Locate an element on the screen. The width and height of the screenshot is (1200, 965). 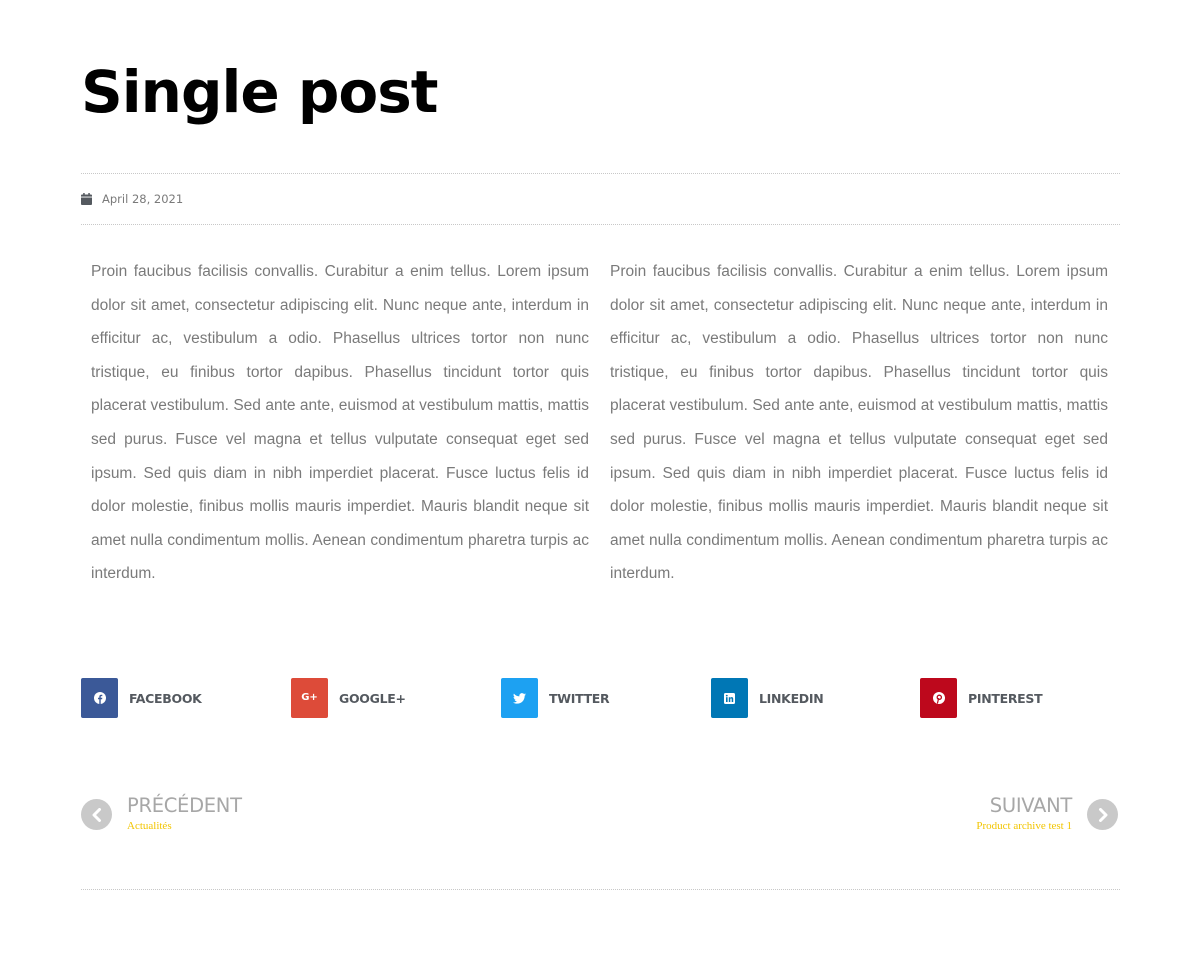
calendar-icon is located at coordinates (86, 199).